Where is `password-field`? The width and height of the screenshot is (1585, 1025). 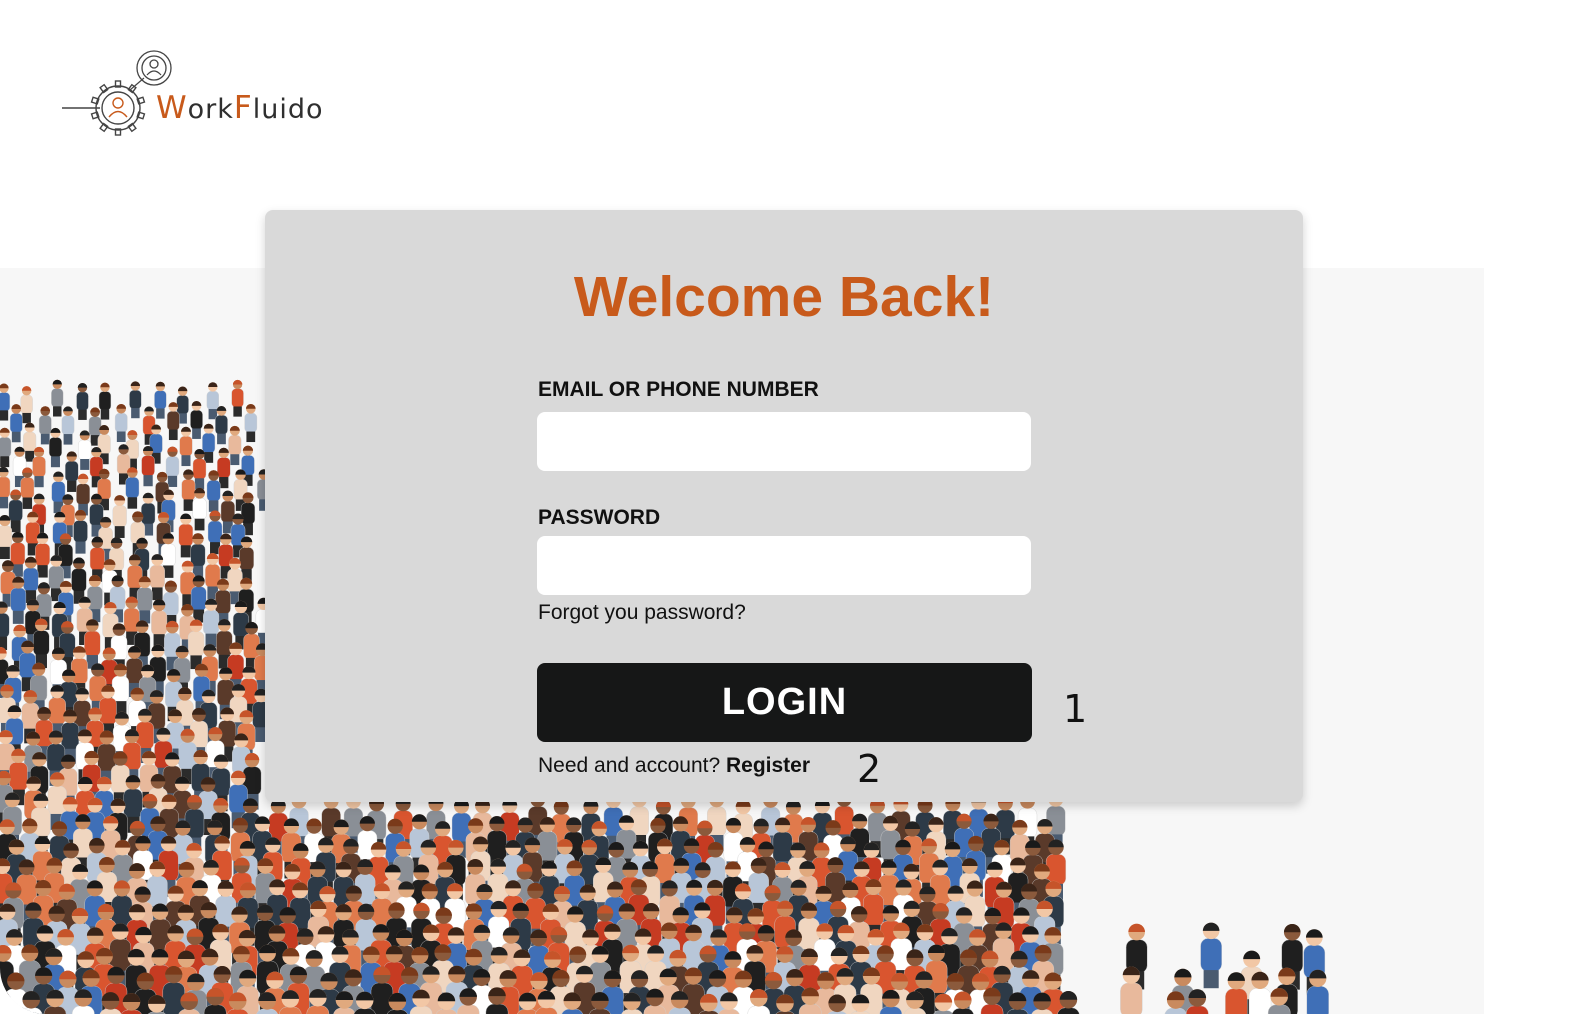
password-field is located at coordinates (784, 565).